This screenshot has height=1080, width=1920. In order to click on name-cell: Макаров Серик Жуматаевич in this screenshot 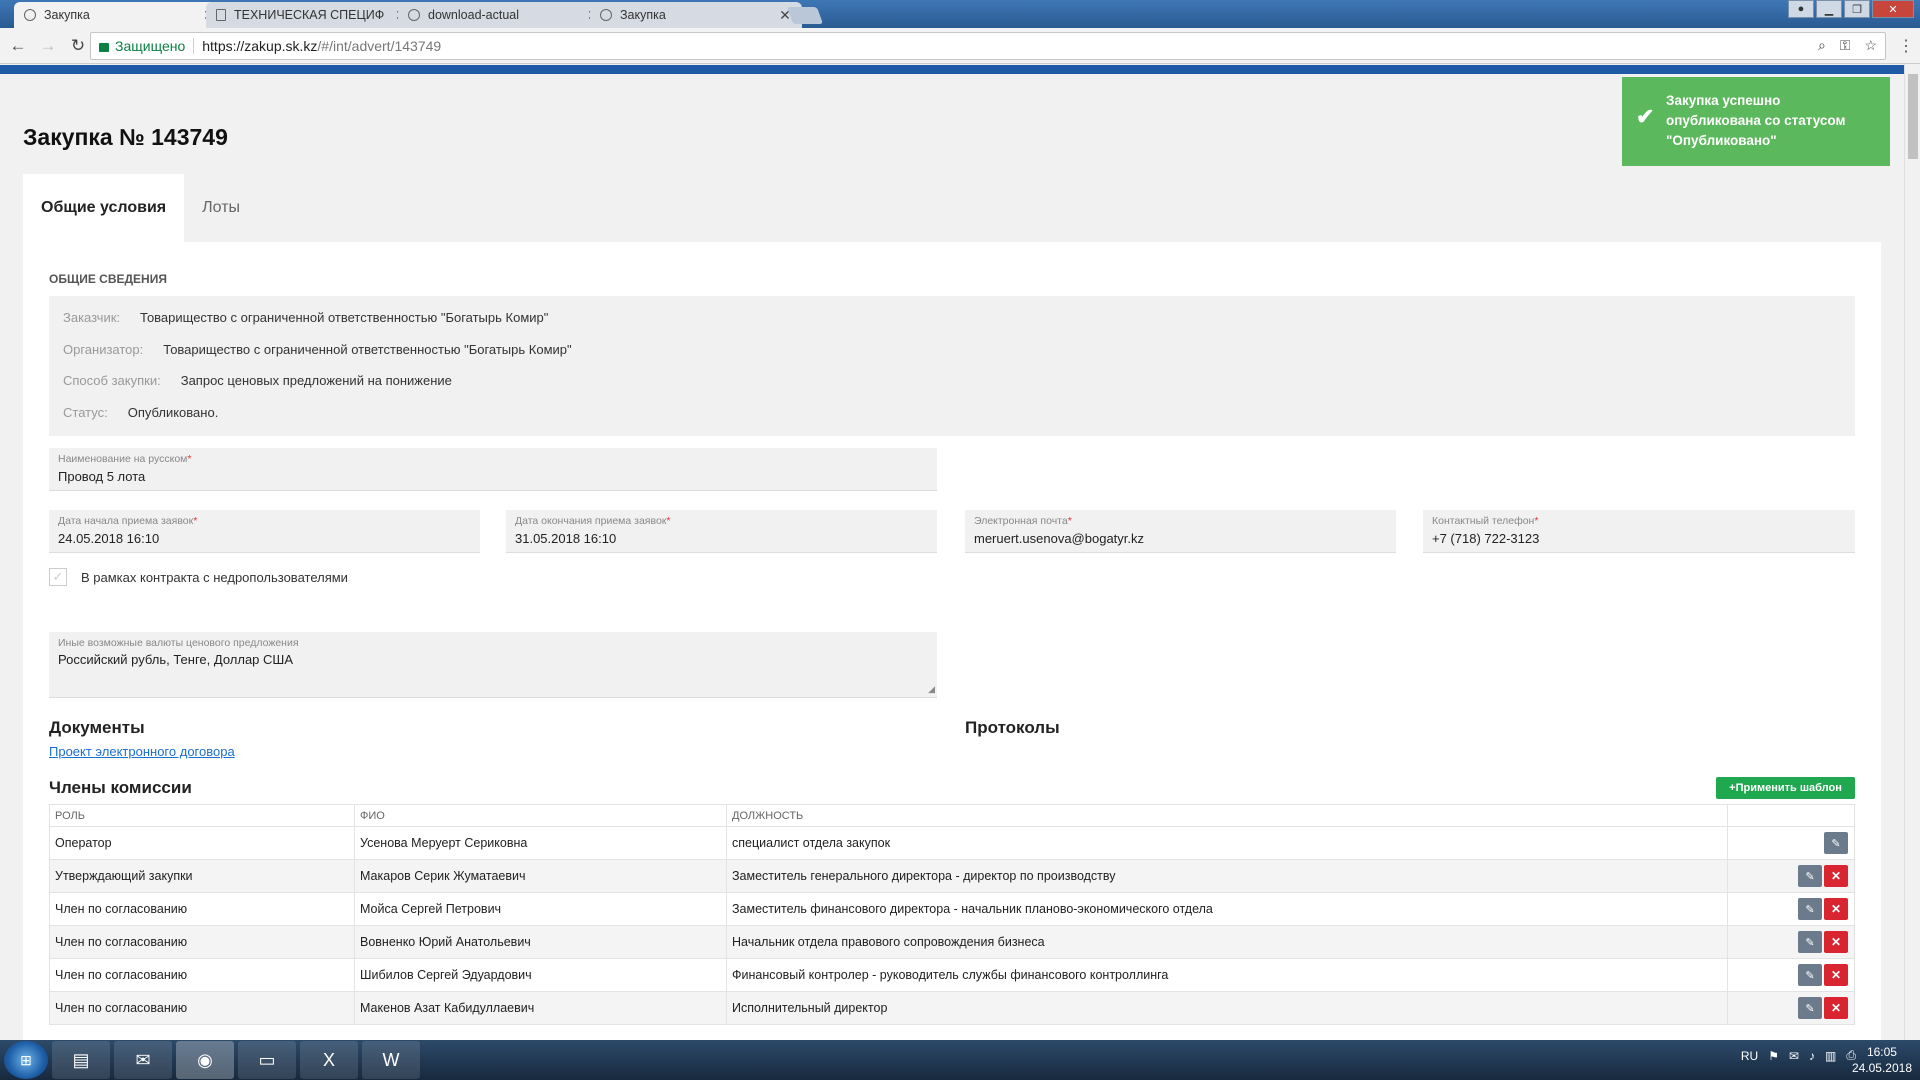, I will do `click(540, 876)`.